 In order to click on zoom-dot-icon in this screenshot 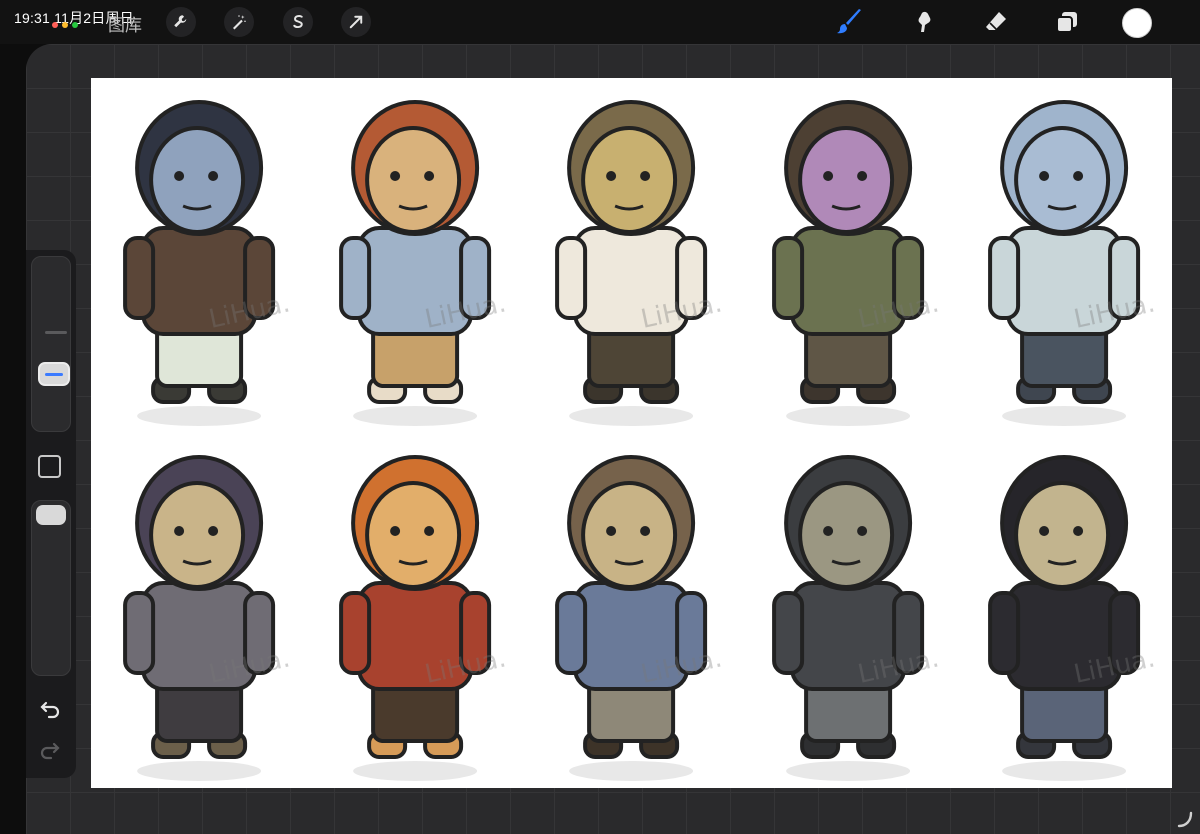, I will do `click(75, 25)`.